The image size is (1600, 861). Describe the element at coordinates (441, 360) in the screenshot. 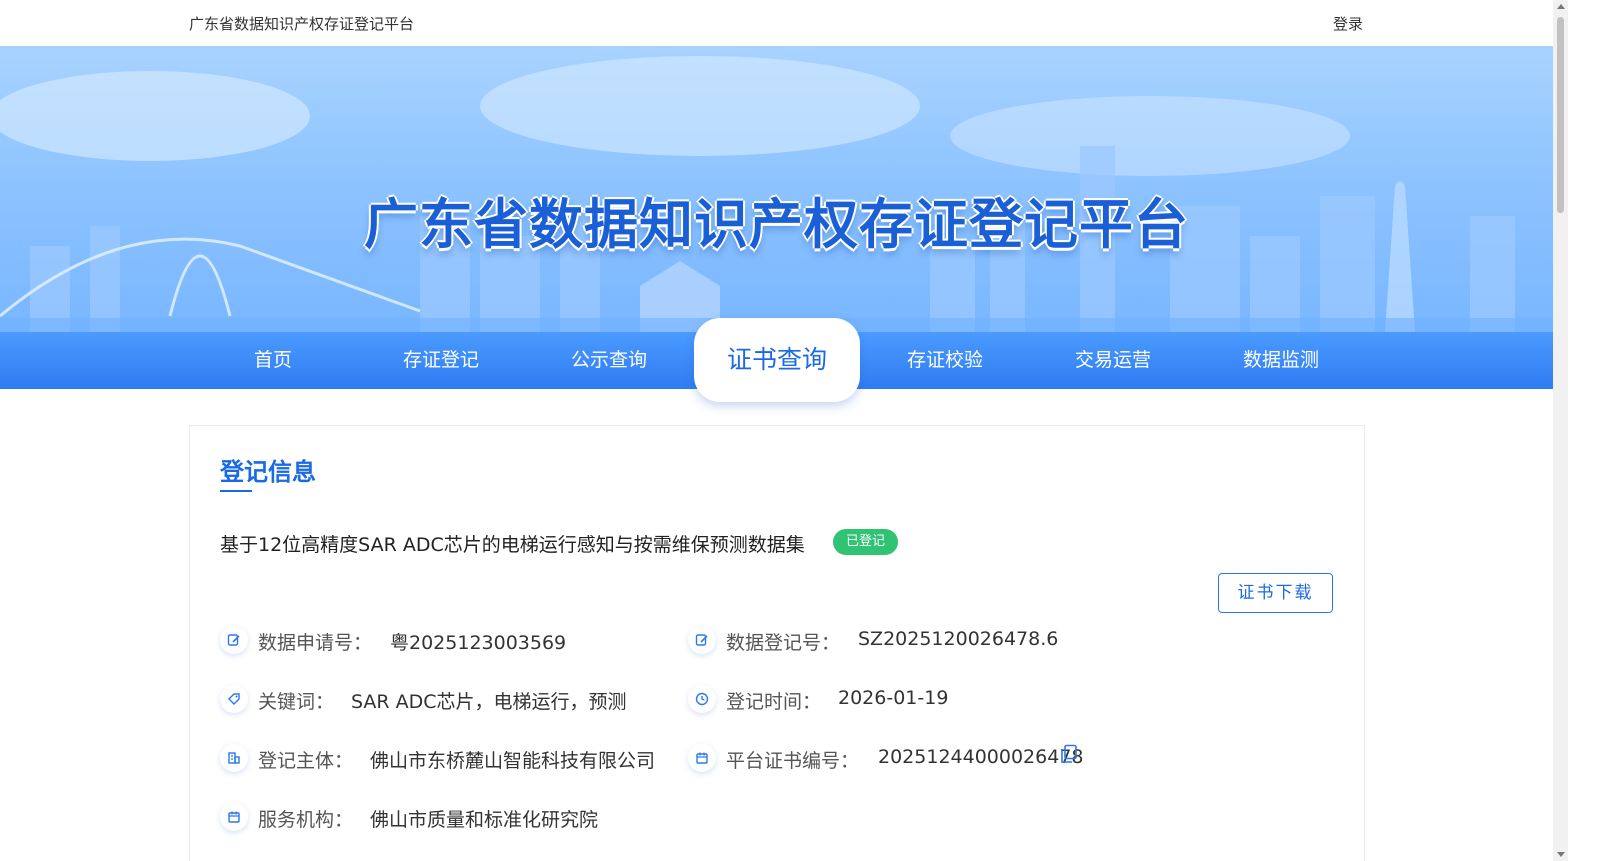

I see `nav-item-evidence-registration: 存证登记` at that location.